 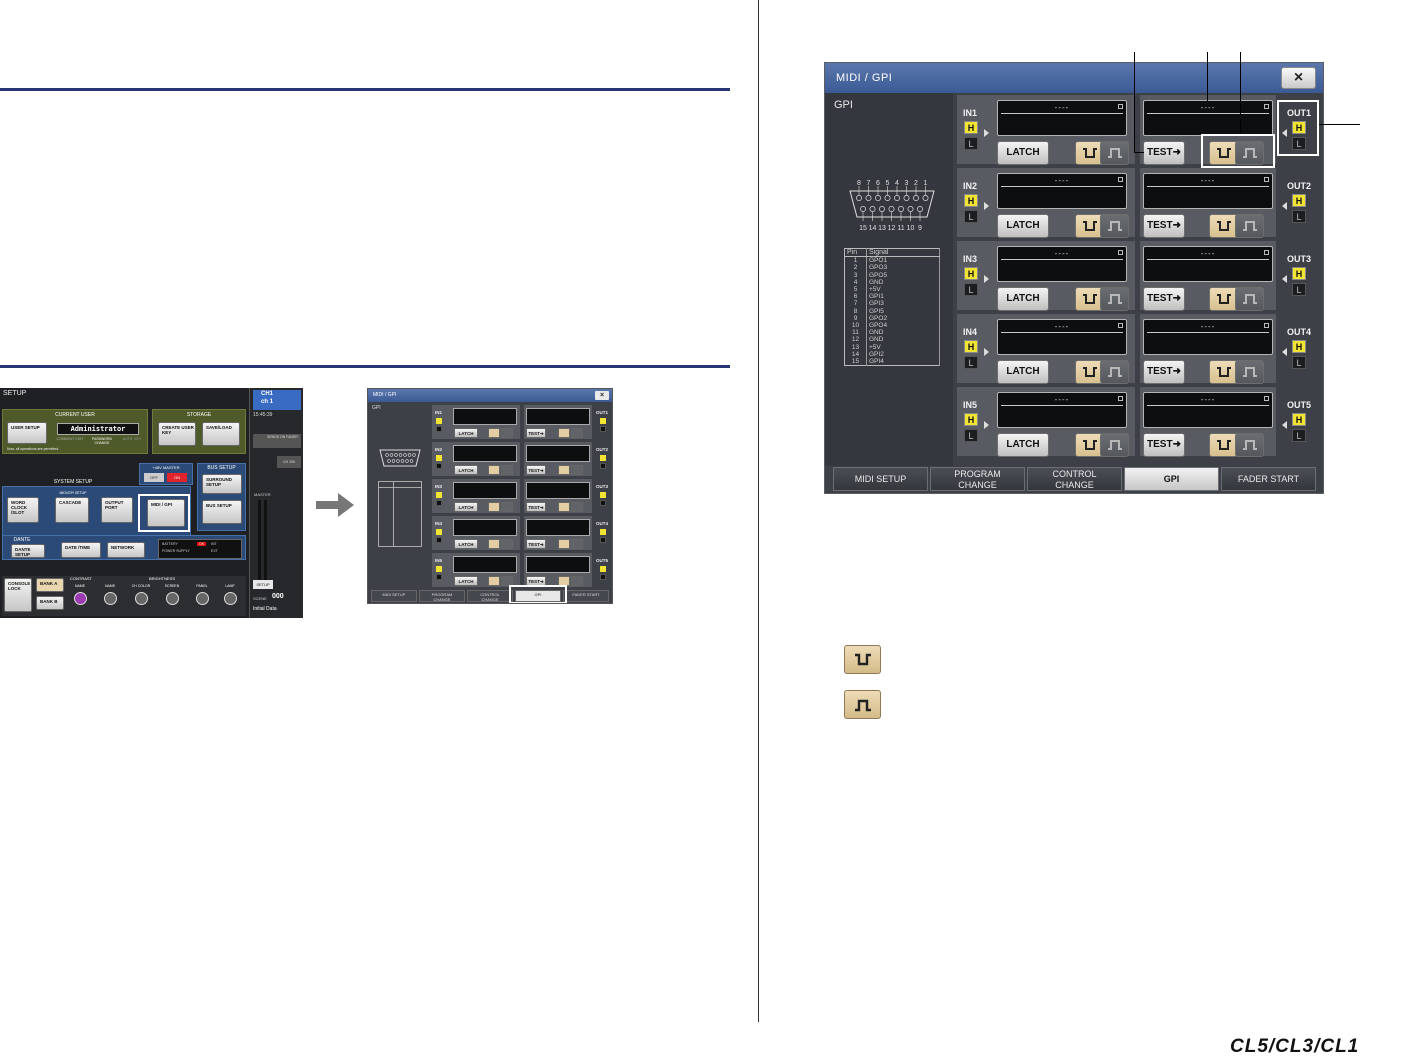 I want to click on callout-line-test, so click(x=1134, y=102).